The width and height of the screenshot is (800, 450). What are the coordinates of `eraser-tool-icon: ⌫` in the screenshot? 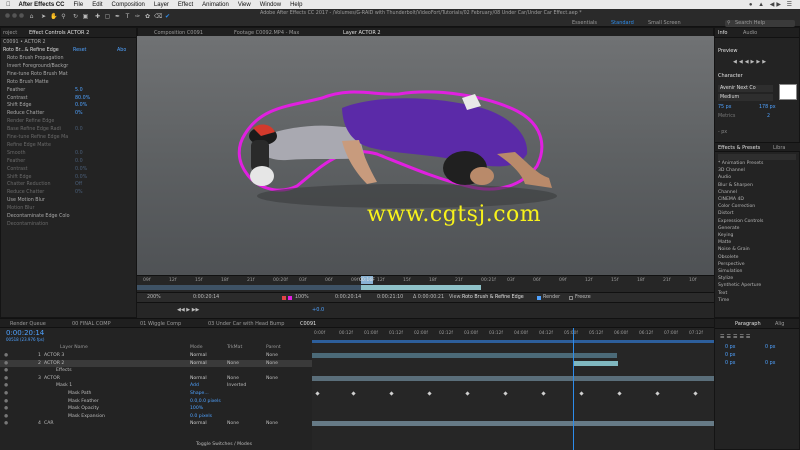 It's located at (158, 17).